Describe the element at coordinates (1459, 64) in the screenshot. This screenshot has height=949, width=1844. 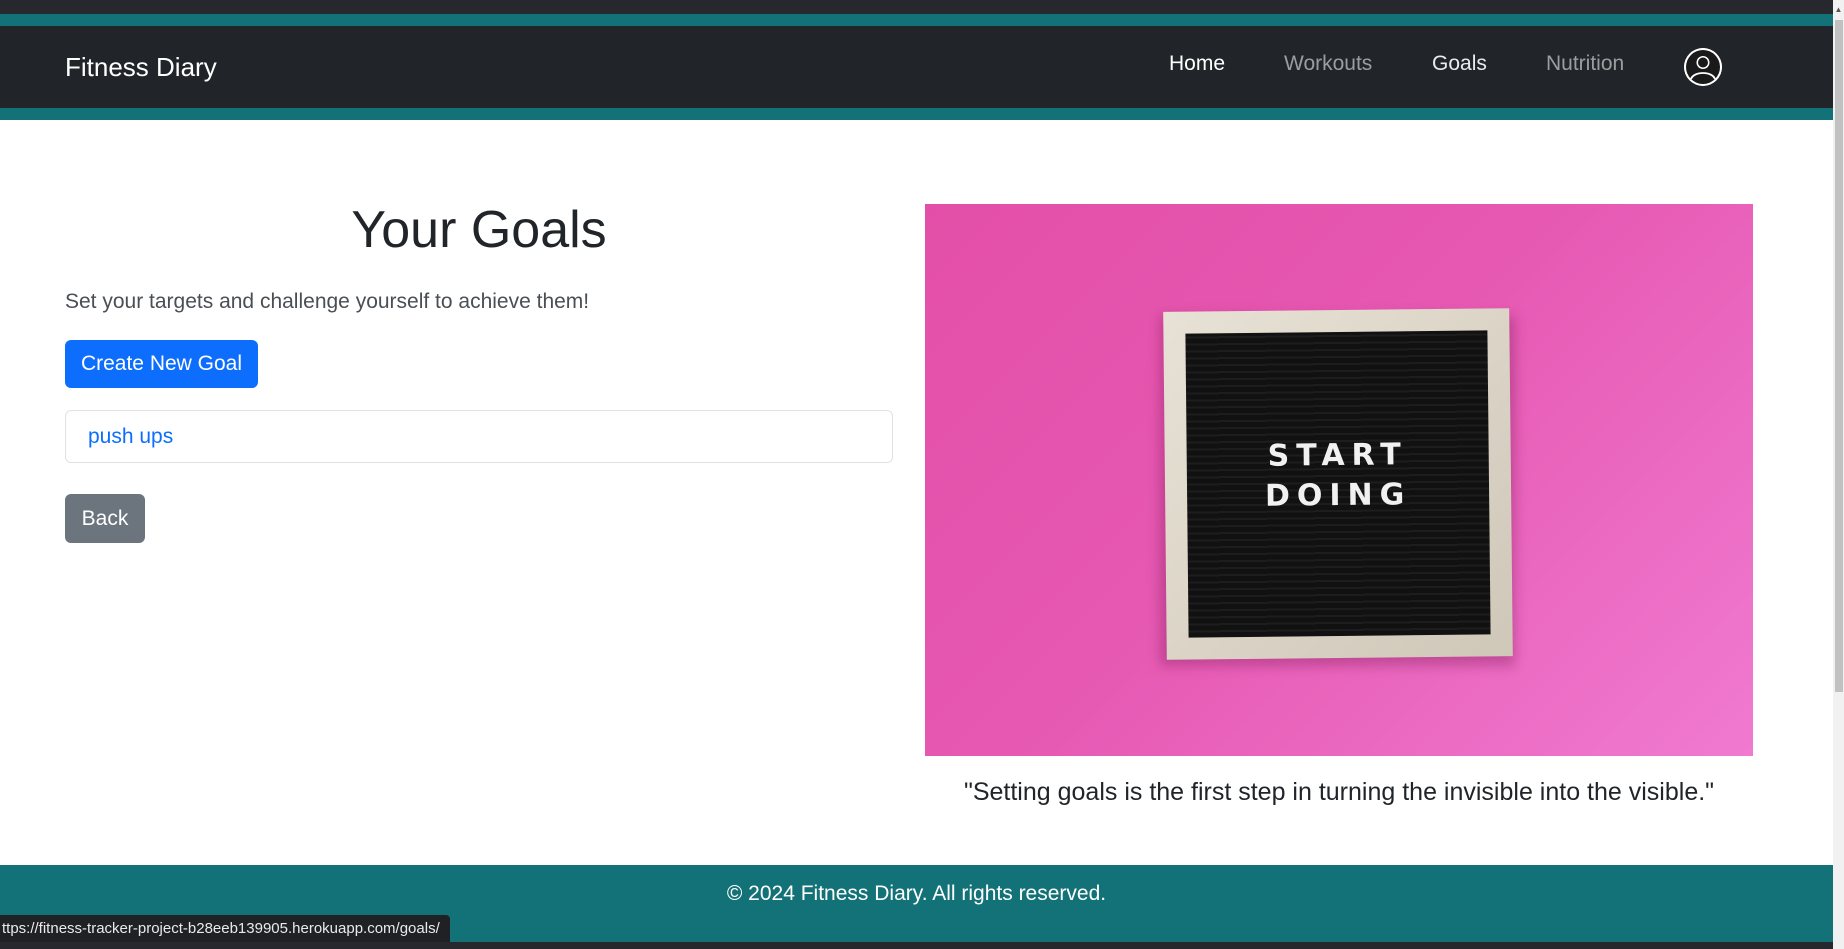
I see `nav-link-goals: Goals` at that location.